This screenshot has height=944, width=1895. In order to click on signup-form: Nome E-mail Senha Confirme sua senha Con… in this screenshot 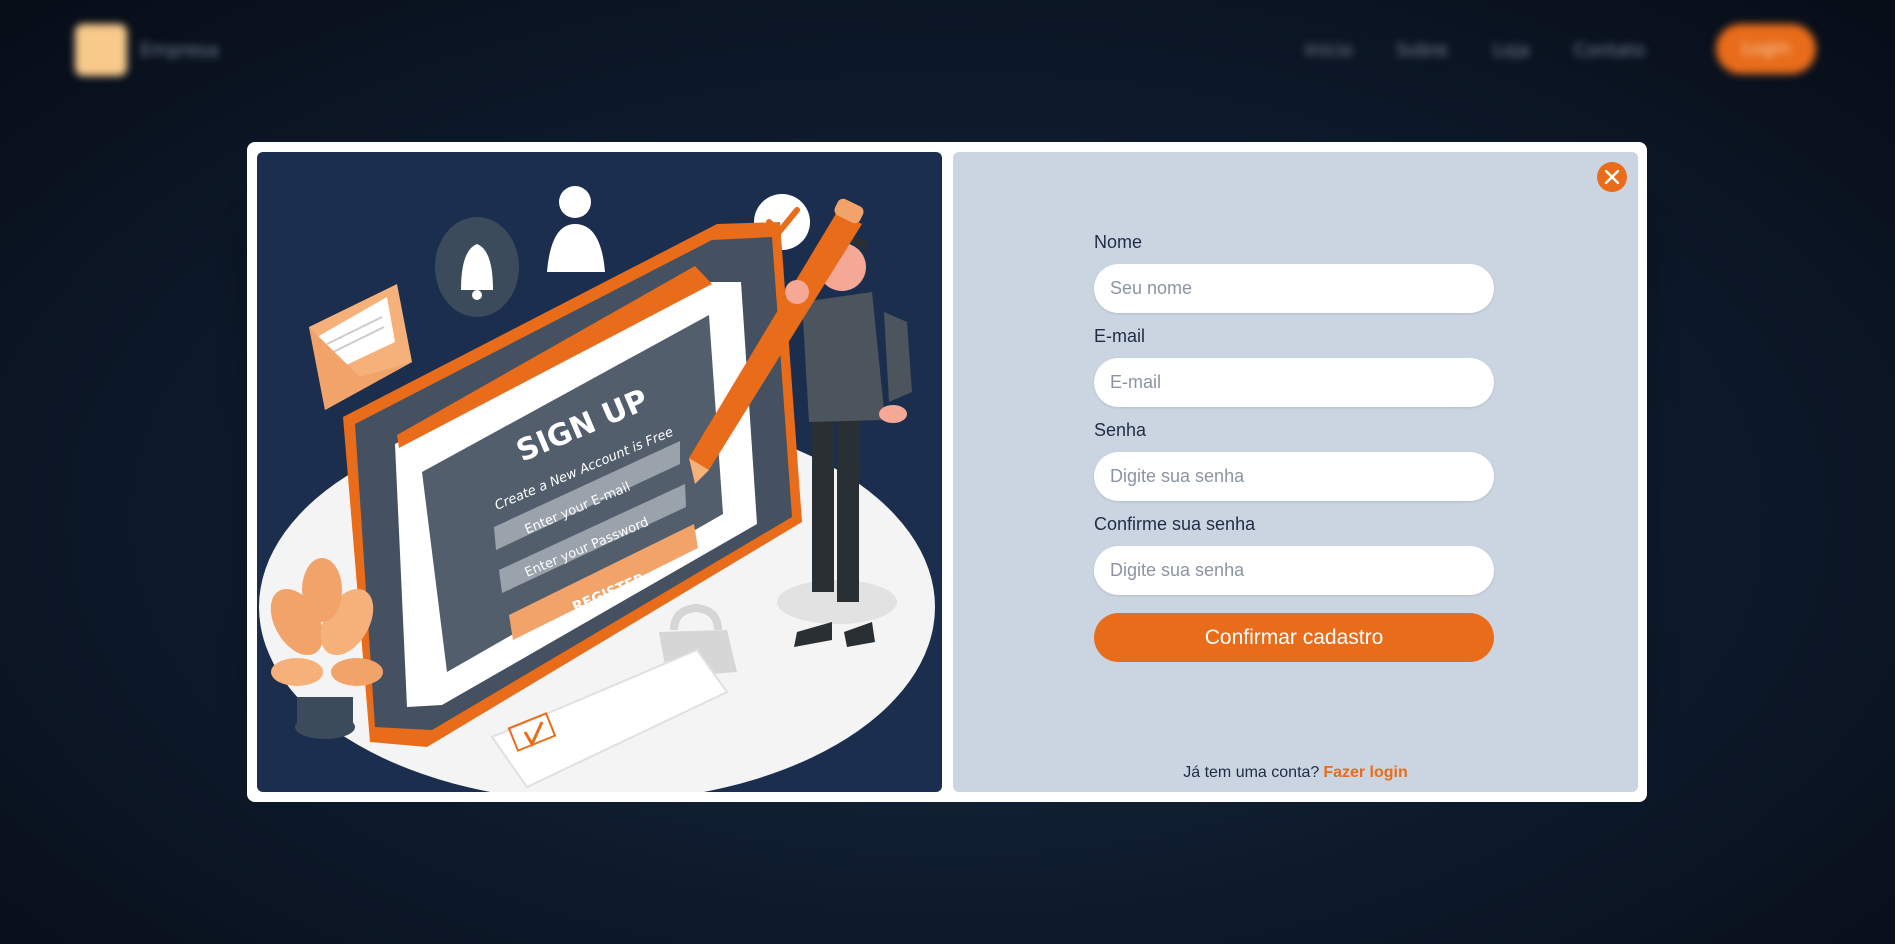, I will do `click(1294, 447)`.